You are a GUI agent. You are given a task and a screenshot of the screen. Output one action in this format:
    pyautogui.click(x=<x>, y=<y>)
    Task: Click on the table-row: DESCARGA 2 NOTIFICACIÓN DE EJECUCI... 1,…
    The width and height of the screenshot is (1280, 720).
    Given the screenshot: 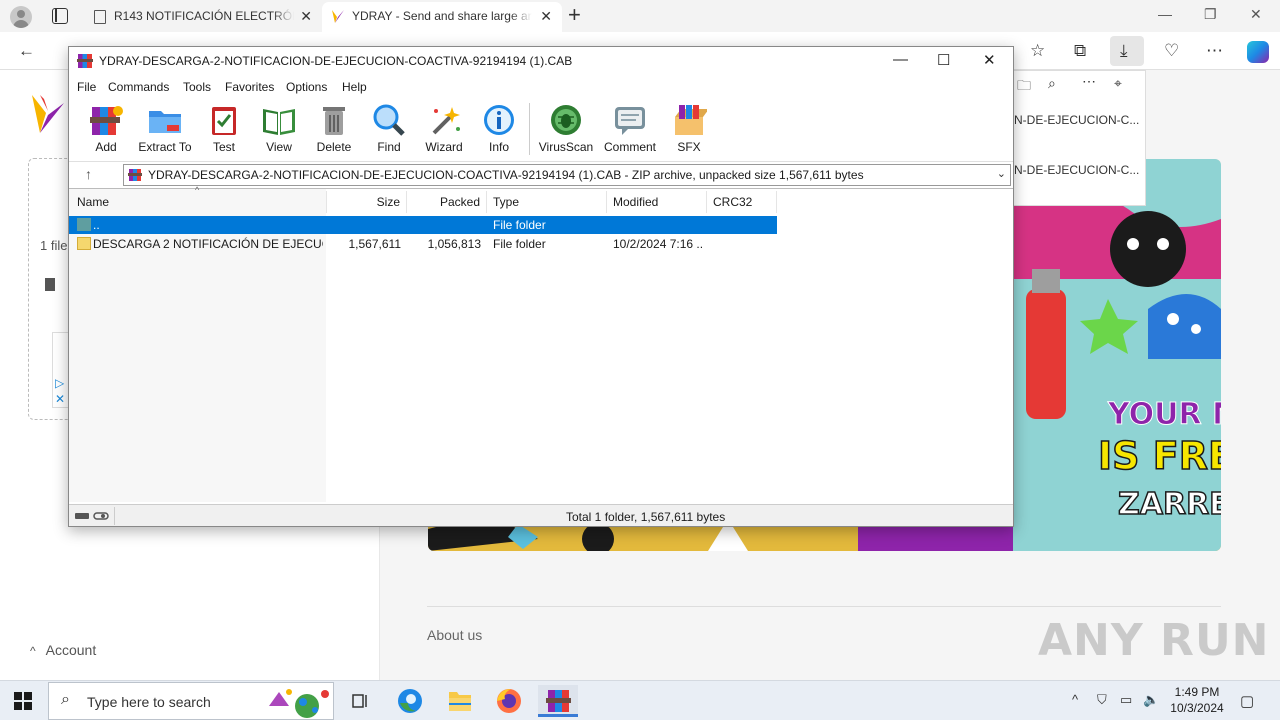 What is the action you would take?
    pyautogui.click(x=423, y=244)
    